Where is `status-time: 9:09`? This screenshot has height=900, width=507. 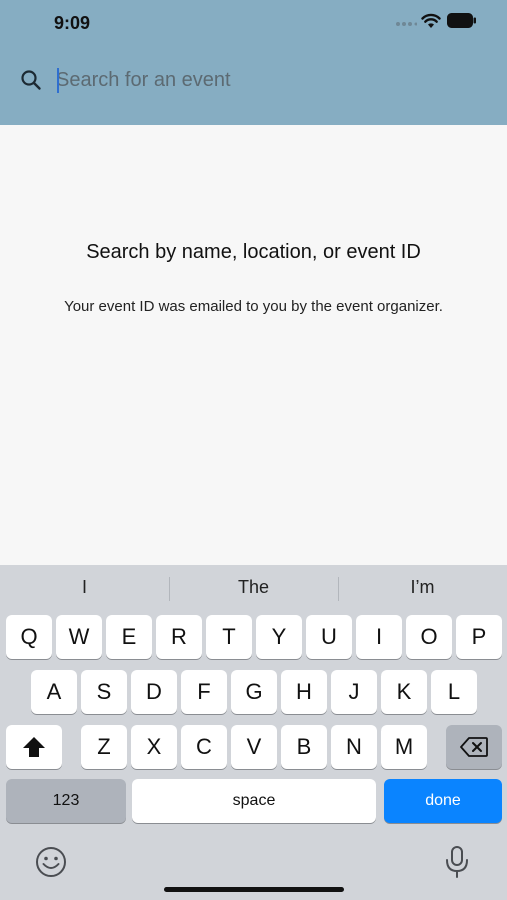 status-time: 9:09 is located at coordinates (72, 23).